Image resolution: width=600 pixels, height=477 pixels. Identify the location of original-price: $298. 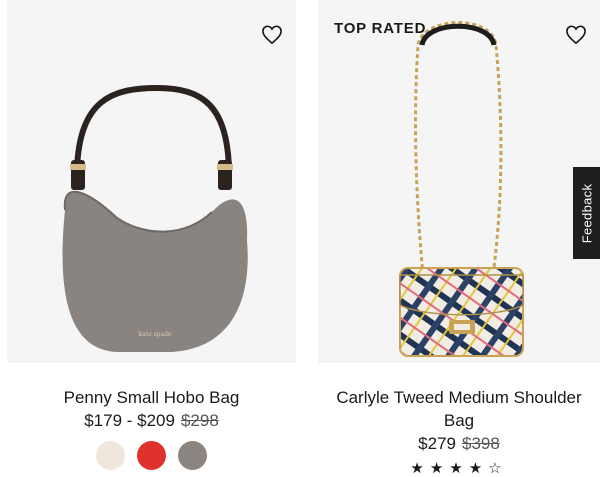
(199, 420).